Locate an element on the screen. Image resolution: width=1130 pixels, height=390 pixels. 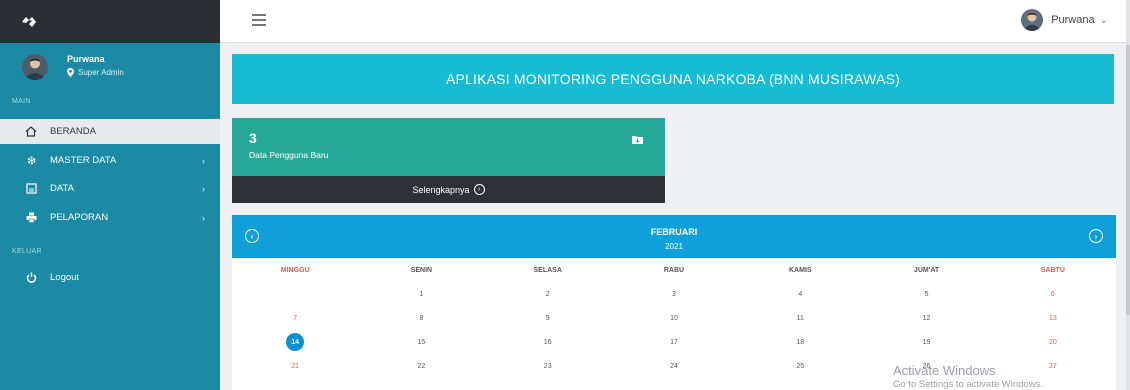
brand-bar is located at coordinates (110, 21).